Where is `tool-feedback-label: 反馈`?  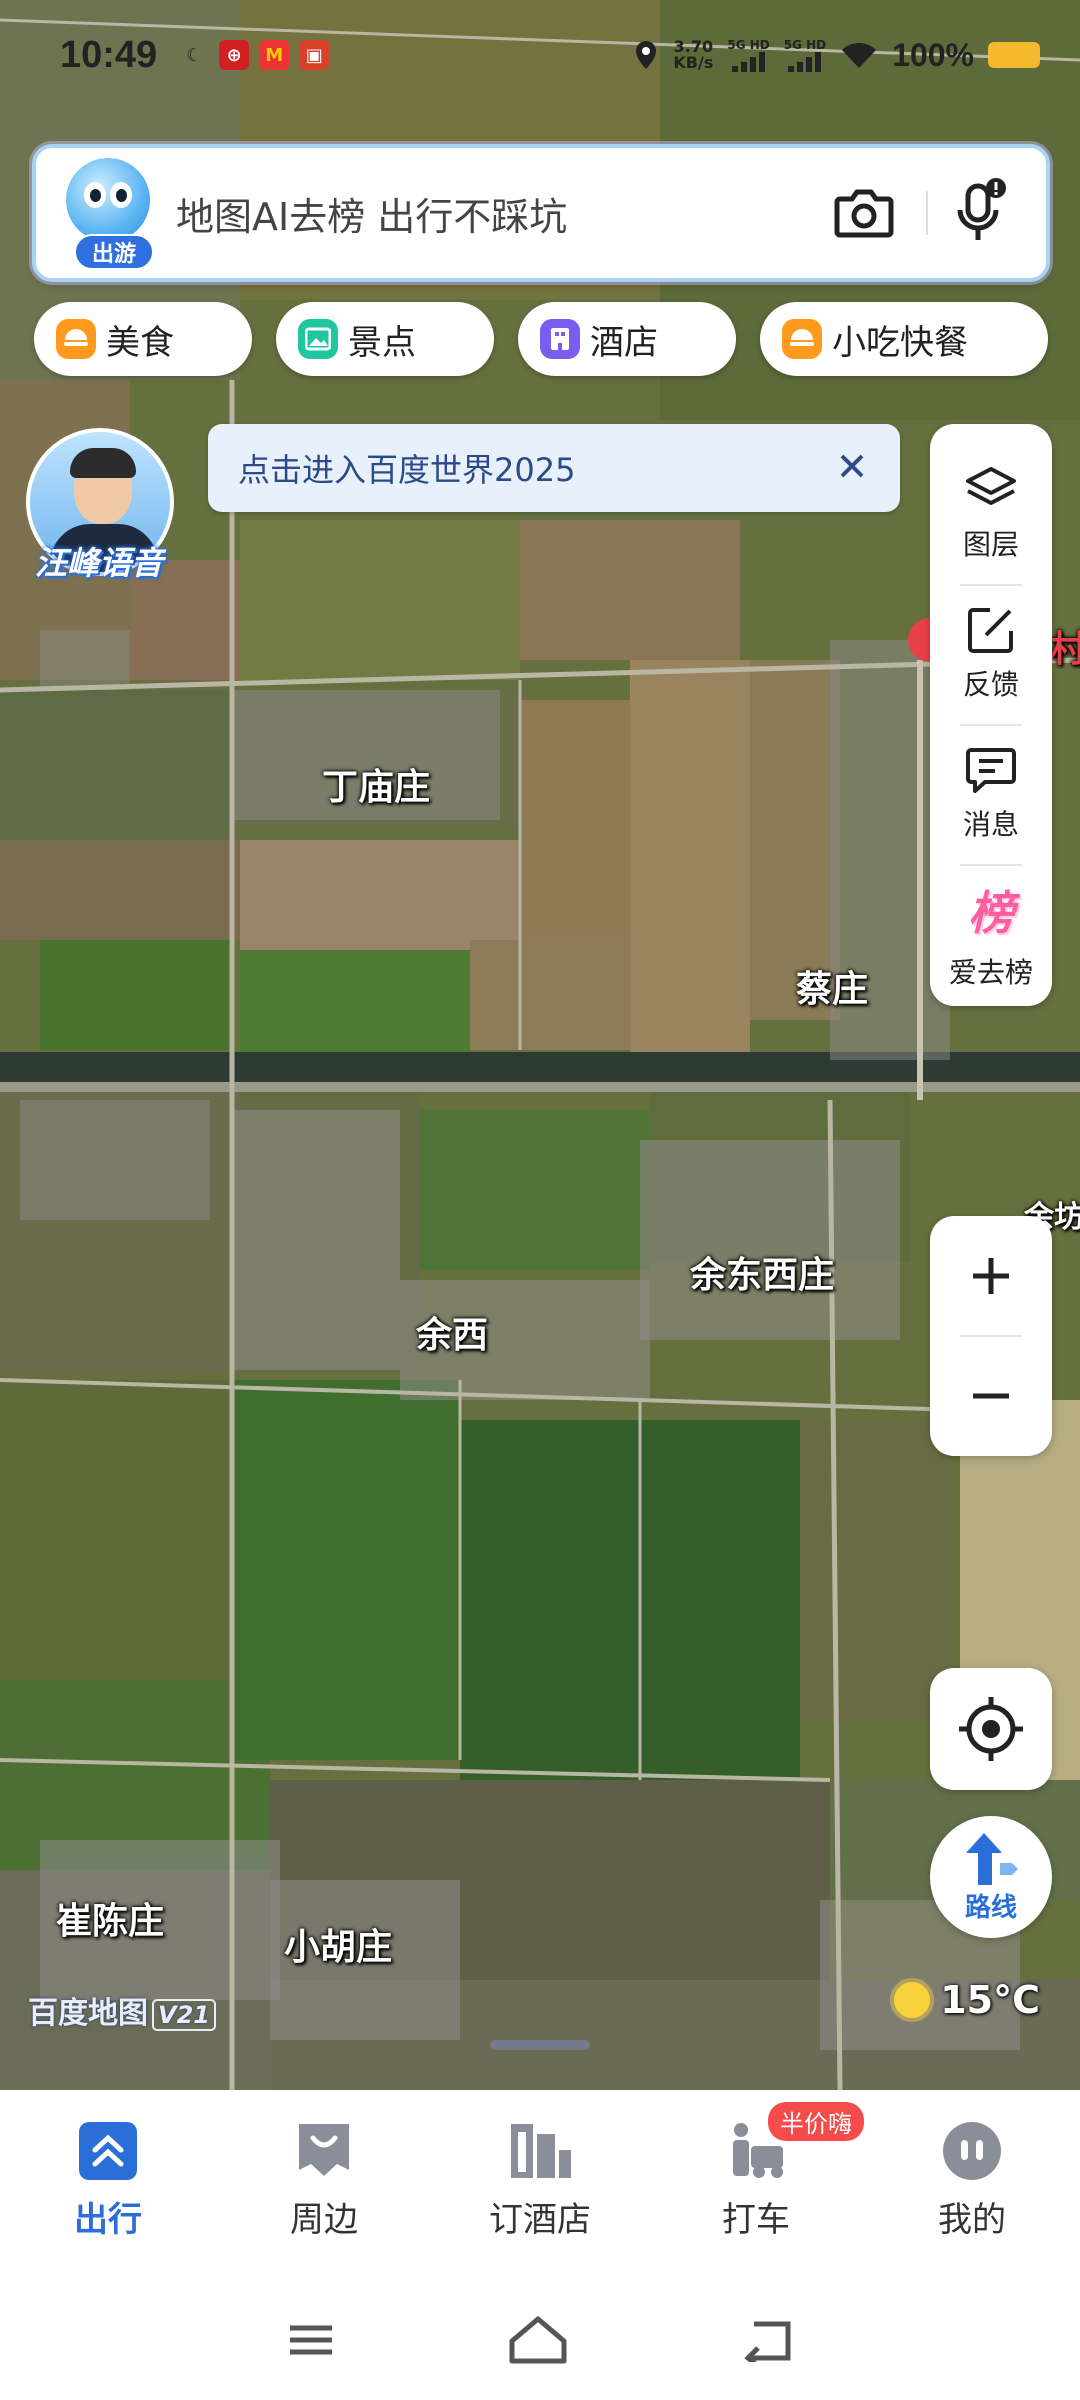
tool-feedback-label: 反馈 is located at coordinates (990, 684).